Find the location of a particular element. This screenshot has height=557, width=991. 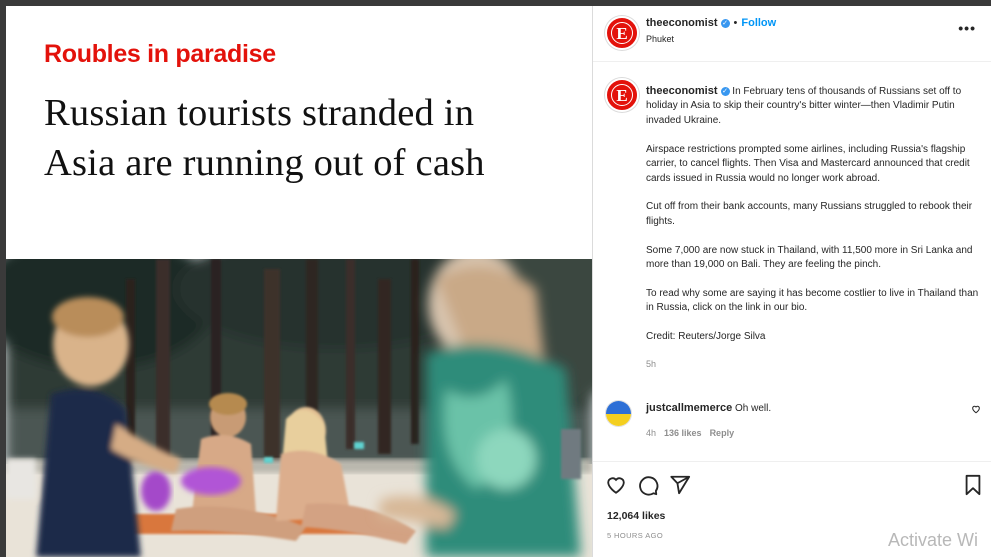

likes-count: 12,064 likes is located at coordinates (636, 516).